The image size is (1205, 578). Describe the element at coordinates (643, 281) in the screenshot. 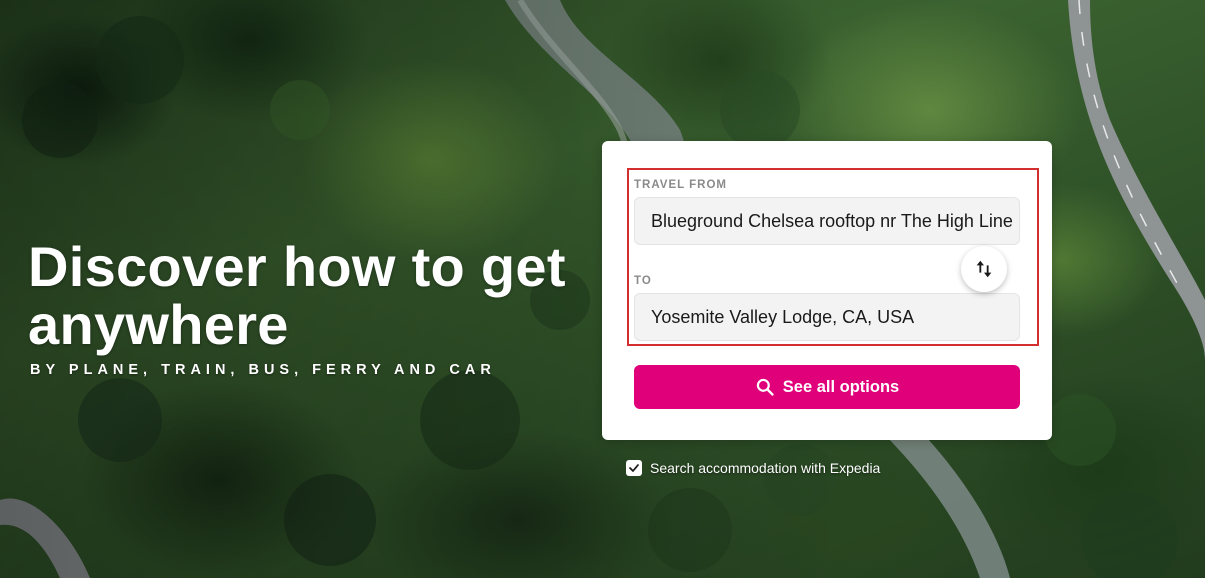

I see `travel-to-label: TO` at that location.